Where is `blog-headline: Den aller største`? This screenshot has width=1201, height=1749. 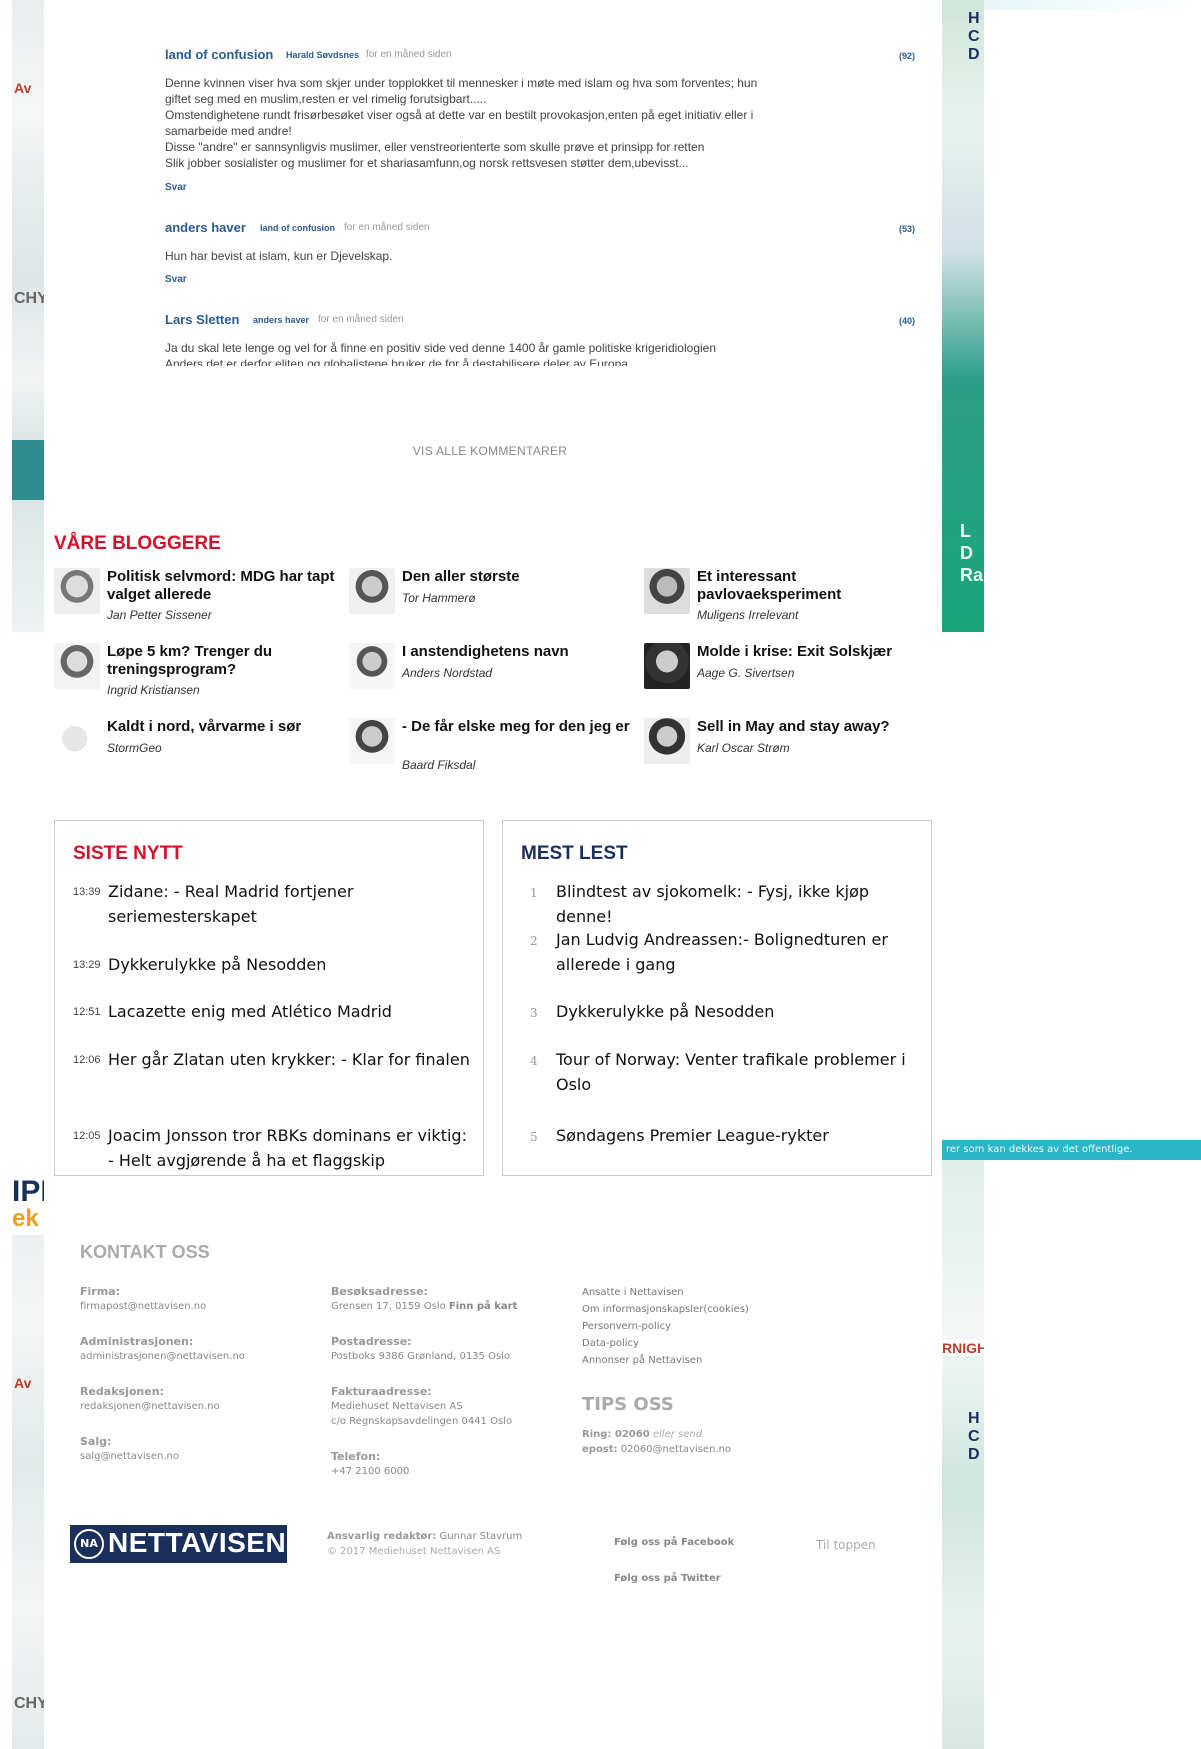
blog-headline: Den aller største is located at coordinates (517, 577).